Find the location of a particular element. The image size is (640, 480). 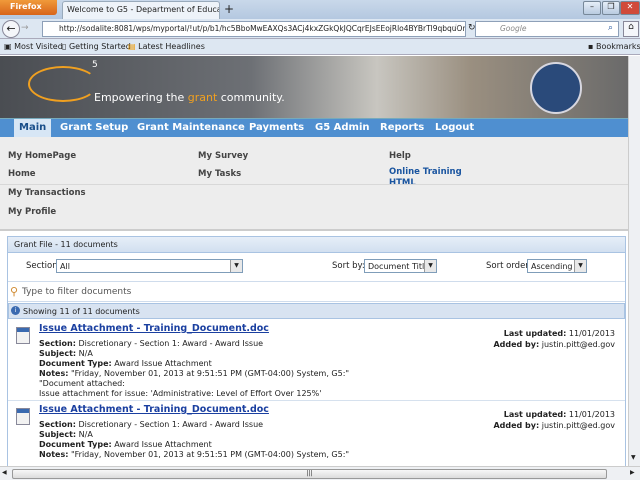

filter-placeholder: Type to filter documents is located at coordinates (77, 292).